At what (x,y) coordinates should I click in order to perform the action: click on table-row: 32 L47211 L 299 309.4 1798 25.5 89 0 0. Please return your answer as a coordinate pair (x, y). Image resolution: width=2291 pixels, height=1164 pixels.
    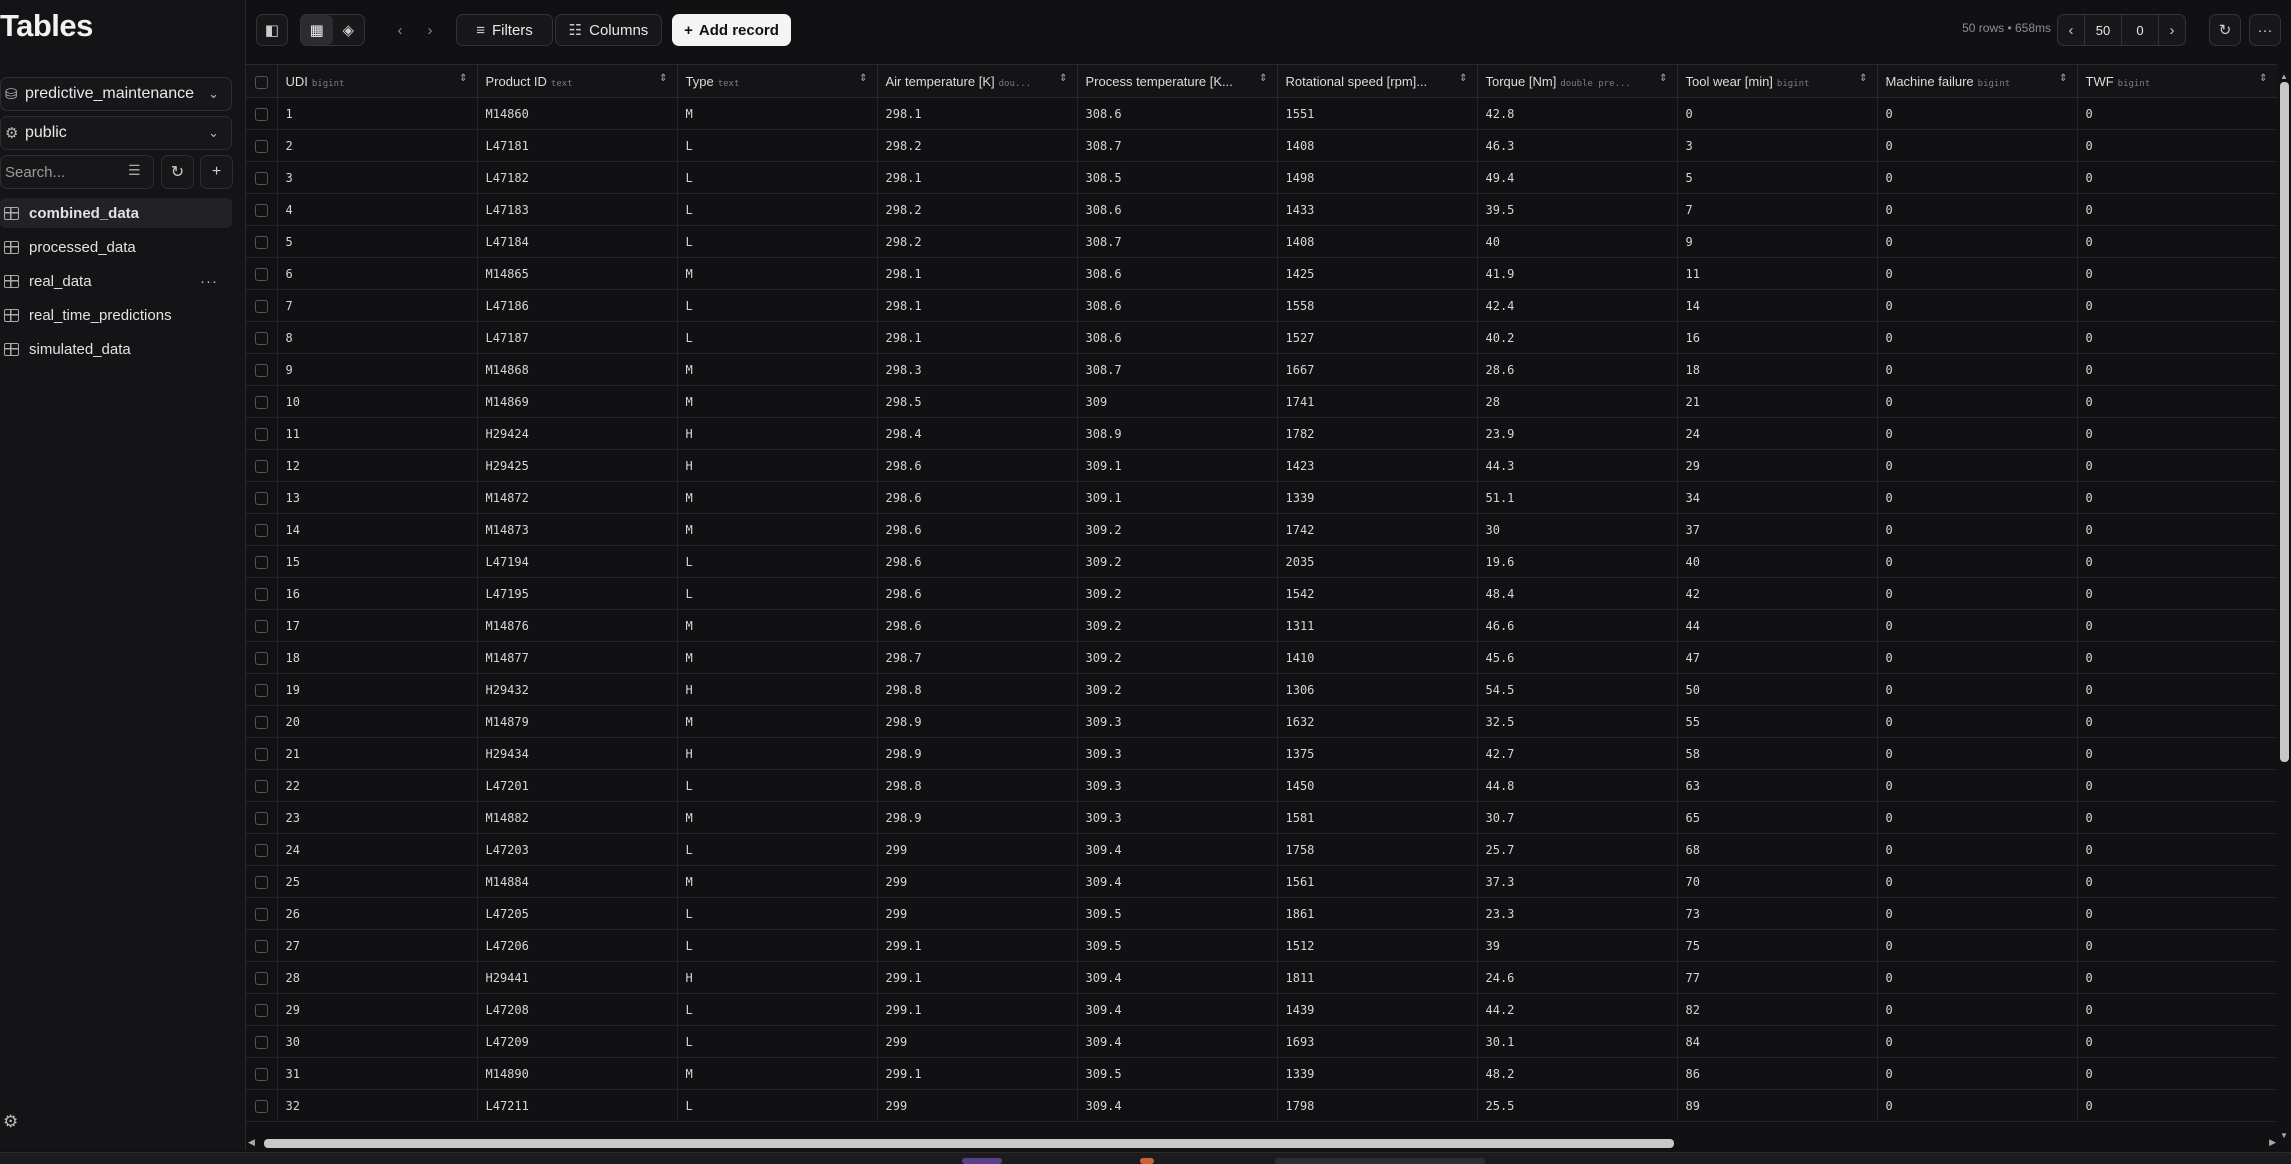
    Looking at the image, I should click on (1261, 1105).